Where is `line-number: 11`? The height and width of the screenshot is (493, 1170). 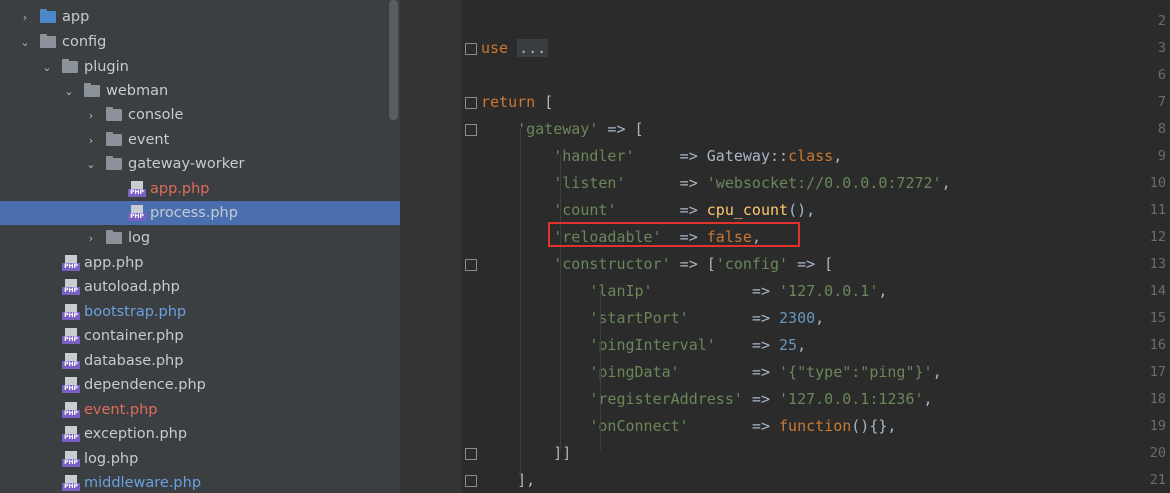
line-number: 11 is located at coordinates (1157, 210).